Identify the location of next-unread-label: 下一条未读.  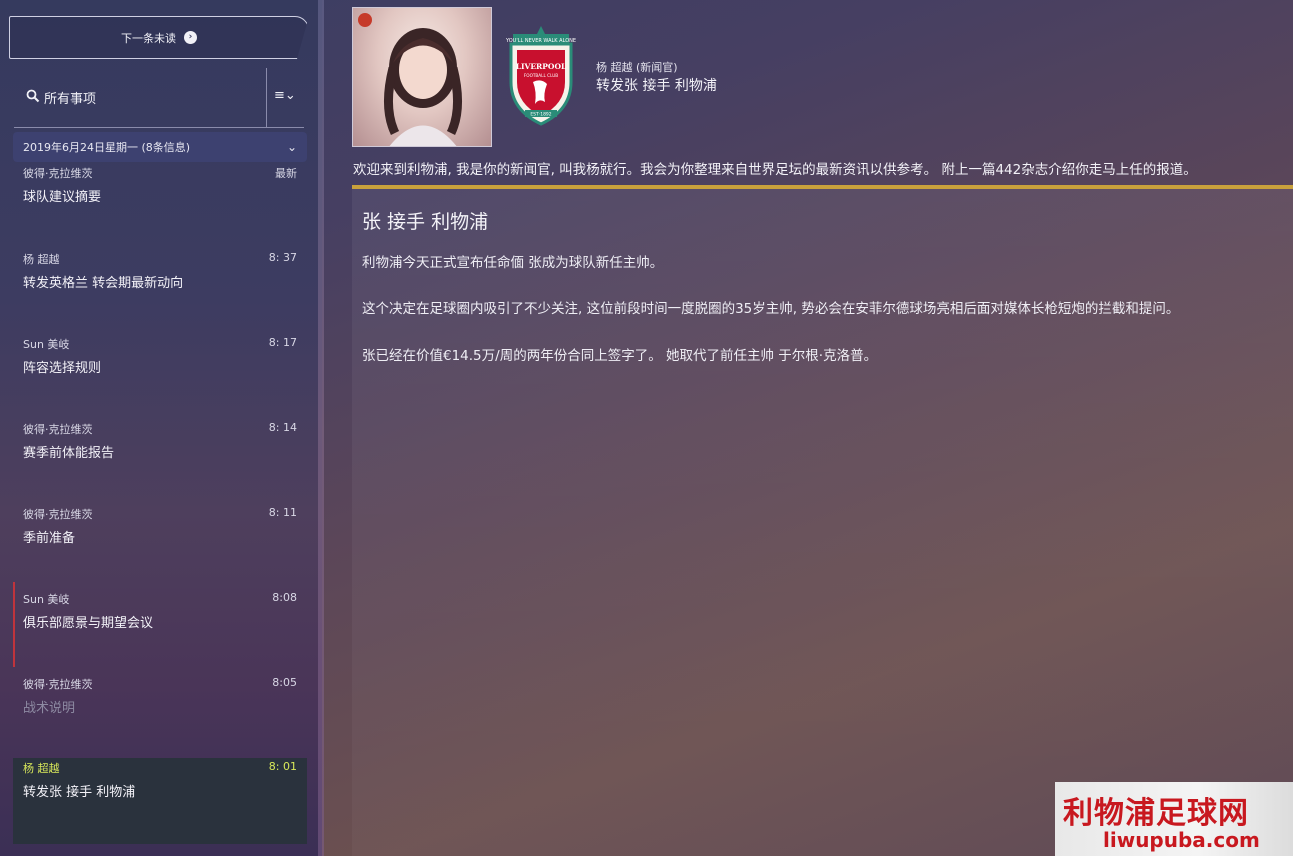
(148, 38).